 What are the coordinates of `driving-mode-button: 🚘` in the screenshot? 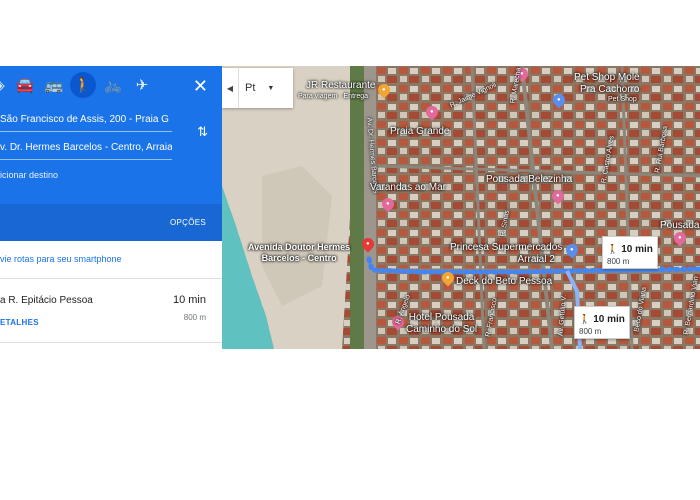 It's located at (25, 85).